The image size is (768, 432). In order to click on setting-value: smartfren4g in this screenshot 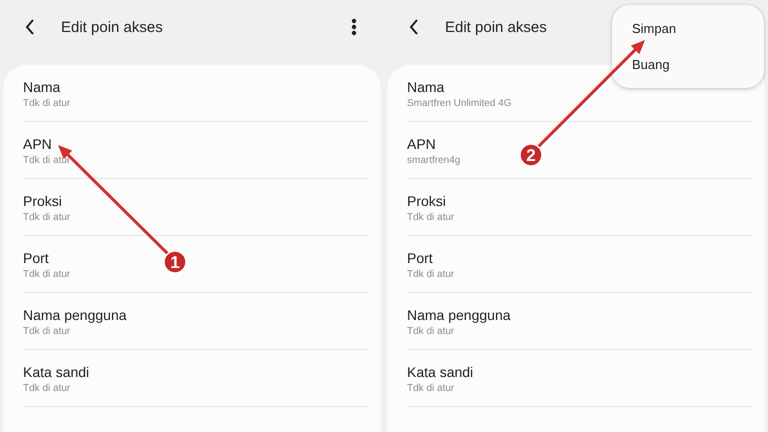, I will do `click(433, 160)`.